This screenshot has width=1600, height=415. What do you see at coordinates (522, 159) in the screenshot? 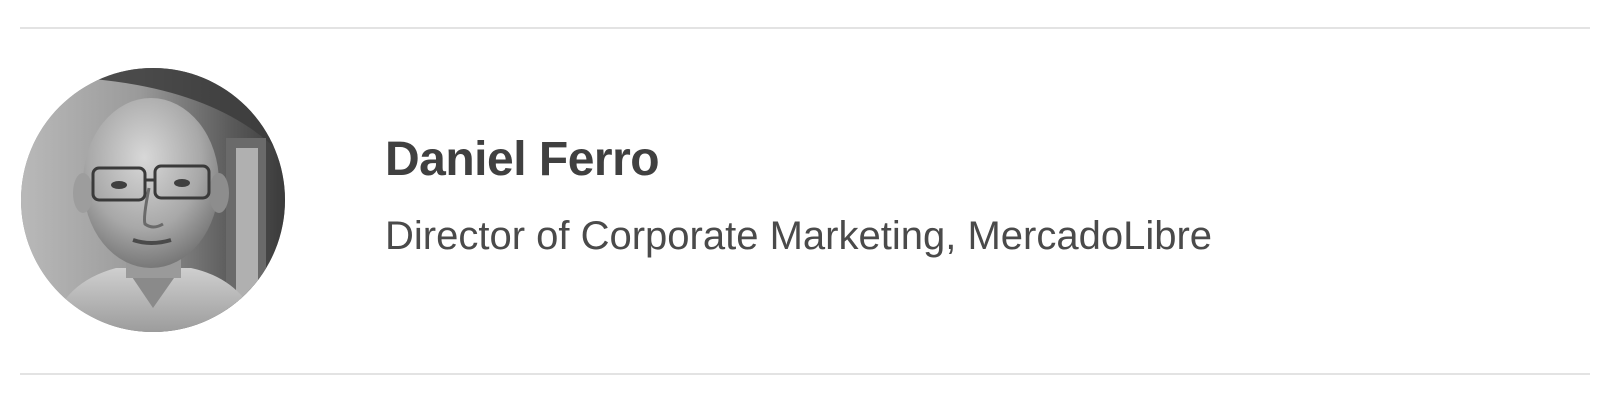
I see `person-name: Daniel Ferro` at bounding box center [522, 159].